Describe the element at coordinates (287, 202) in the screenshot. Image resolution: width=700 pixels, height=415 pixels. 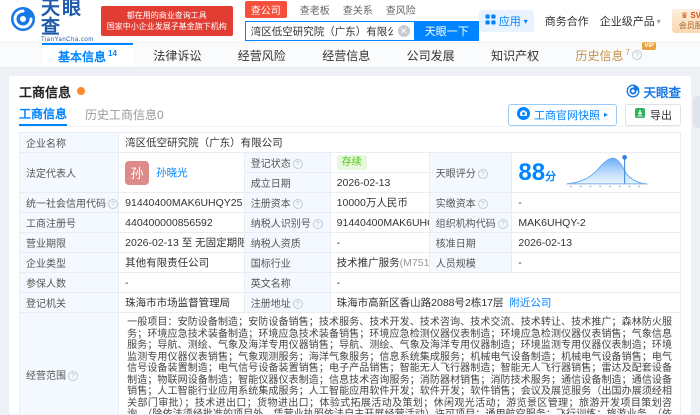
I see `reg-capital-label: 注册资本?` at that location.